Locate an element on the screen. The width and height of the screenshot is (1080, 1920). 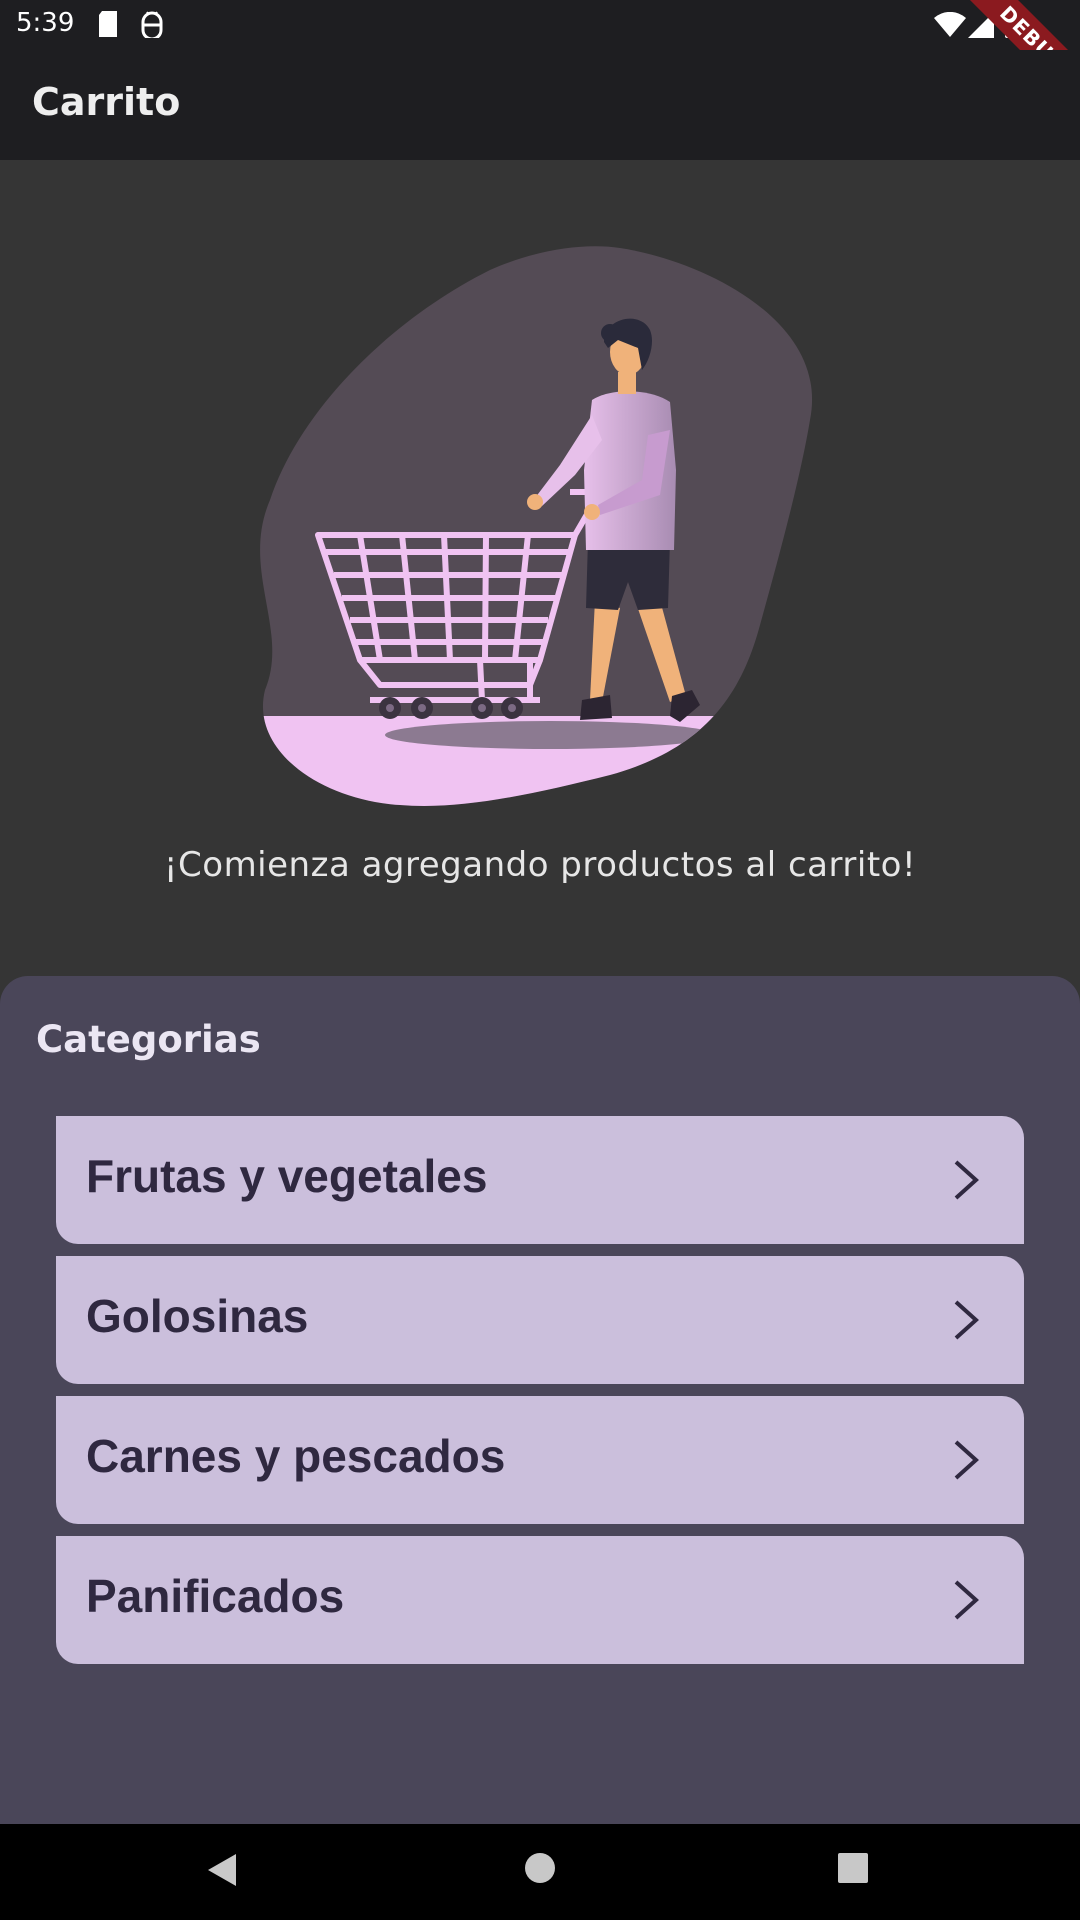
status-bar: 5:39 DEBUG is located at coordinates (540, 59).